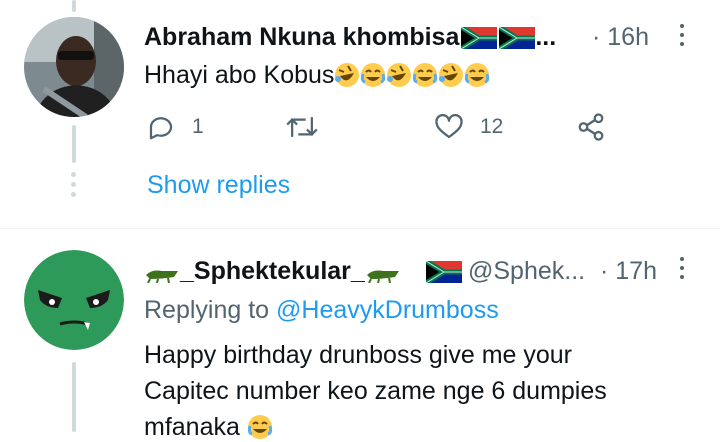  Describe the element at coordinates (358, 355) in the screenshot. I see `tweet2-text-line1: Happy birthday drunboss give me your` at that location.